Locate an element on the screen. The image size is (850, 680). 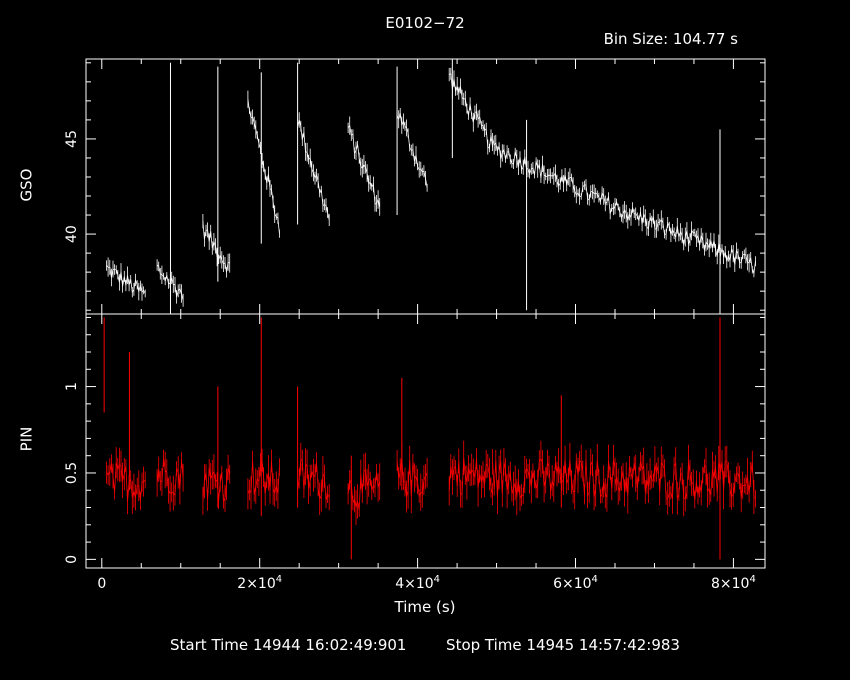
xtick-label: 4×104 is located at coordinates (417, 583).